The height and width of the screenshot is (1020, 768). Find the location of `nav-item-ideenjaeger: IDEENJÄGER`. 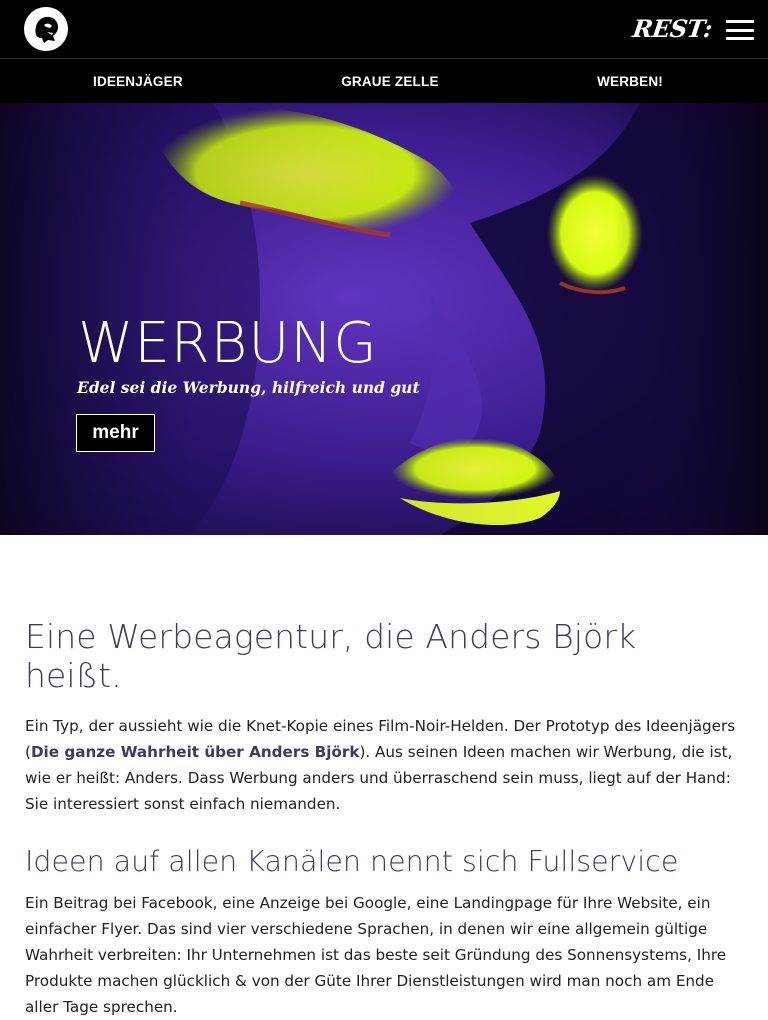

nav-item-ideenjaeger: IDEENJÄGER is located at coordinates (138, 81).